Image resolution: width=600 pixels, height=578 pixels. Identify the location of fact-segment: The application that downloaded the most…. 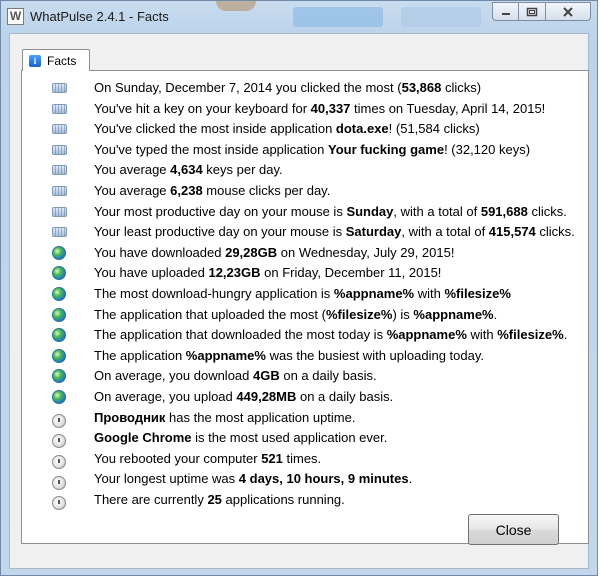
(240, 335).